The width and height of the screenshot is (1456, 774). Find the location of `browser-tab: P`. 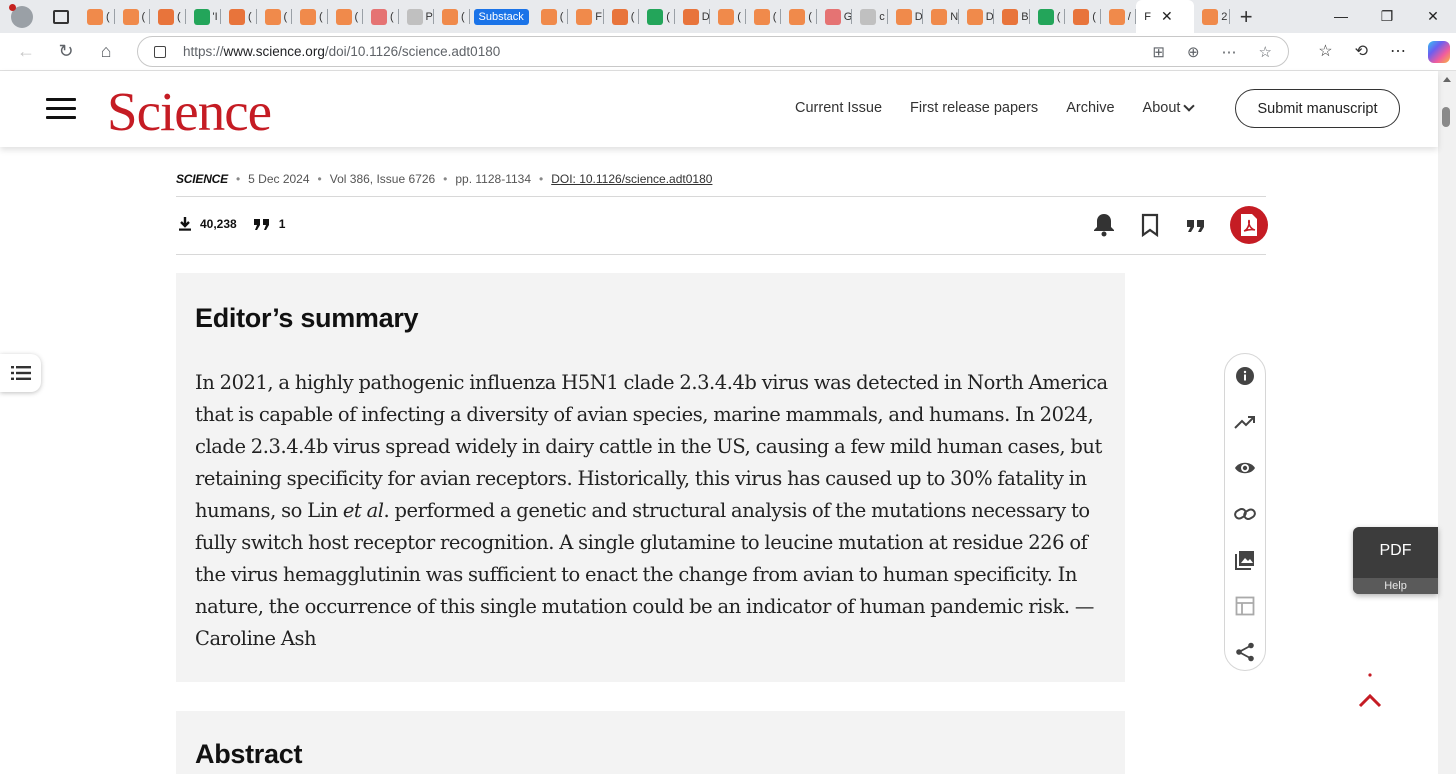

browser-tab: P is located at coordinates (417, 16).